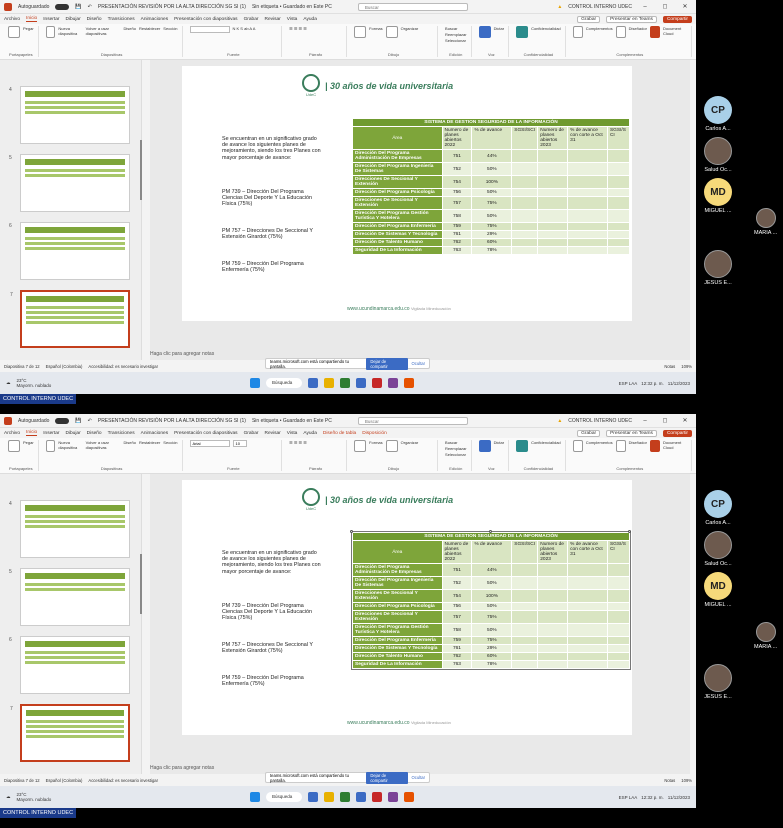 Image resolution: width=783 pixels, height=828 pixels. I want to click on weather-icon: ☁, so click(8, 383).